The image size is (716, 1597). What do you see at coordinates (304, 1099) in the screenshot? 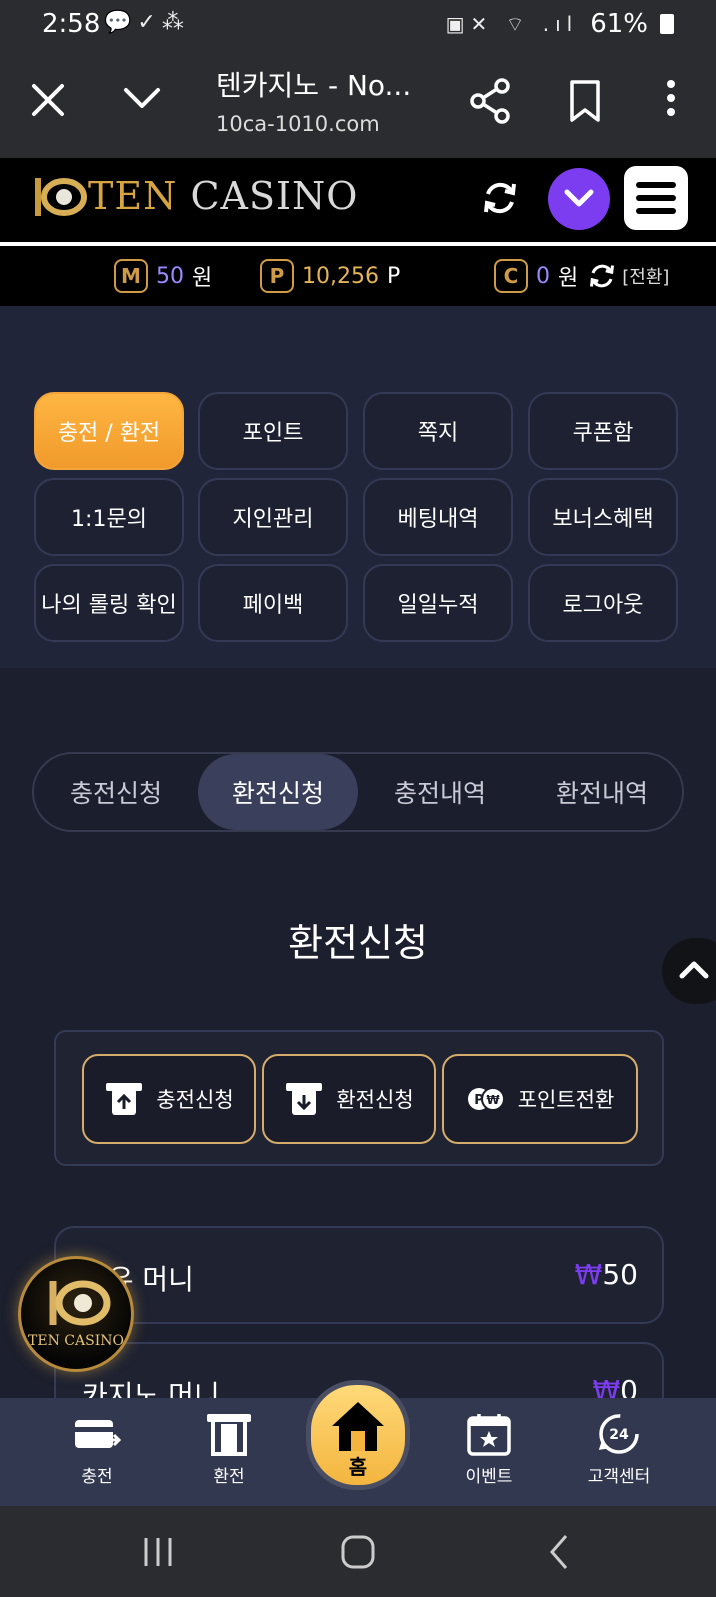
I see `withdraw-icon` at bounding box center [304, 1099].